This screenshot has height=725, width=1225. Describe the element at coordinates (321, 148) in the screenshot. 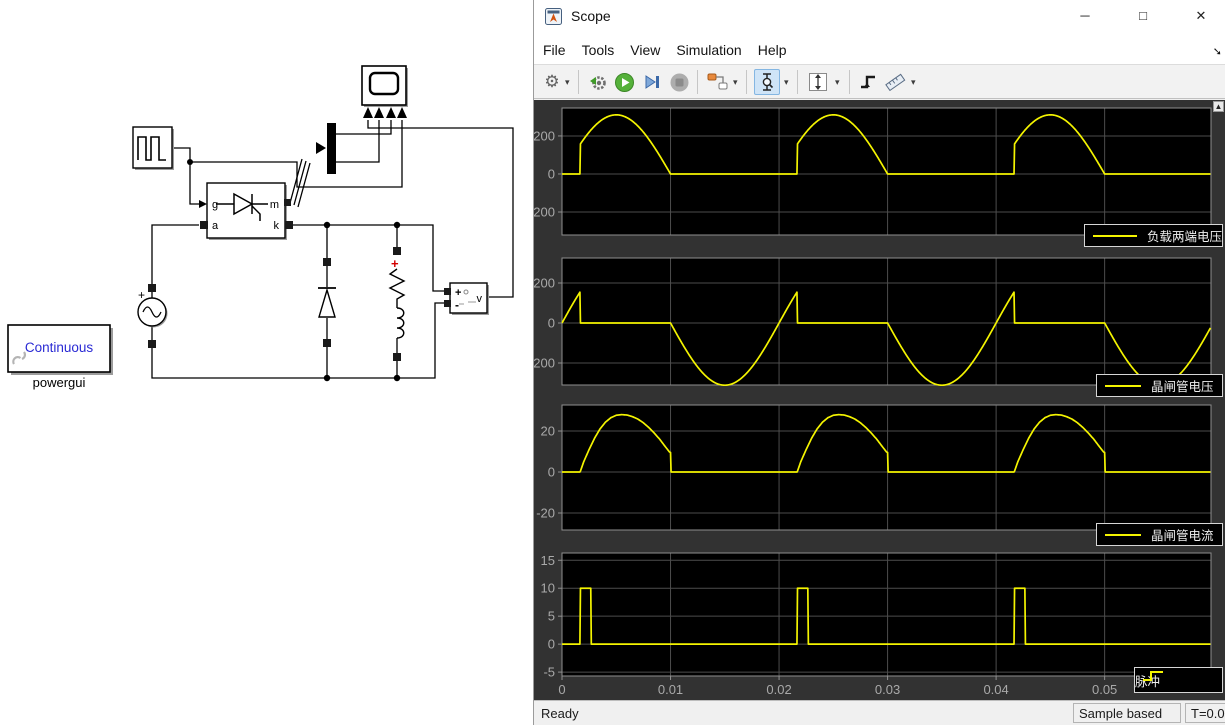

I see `demux-input-arrow` at that location.